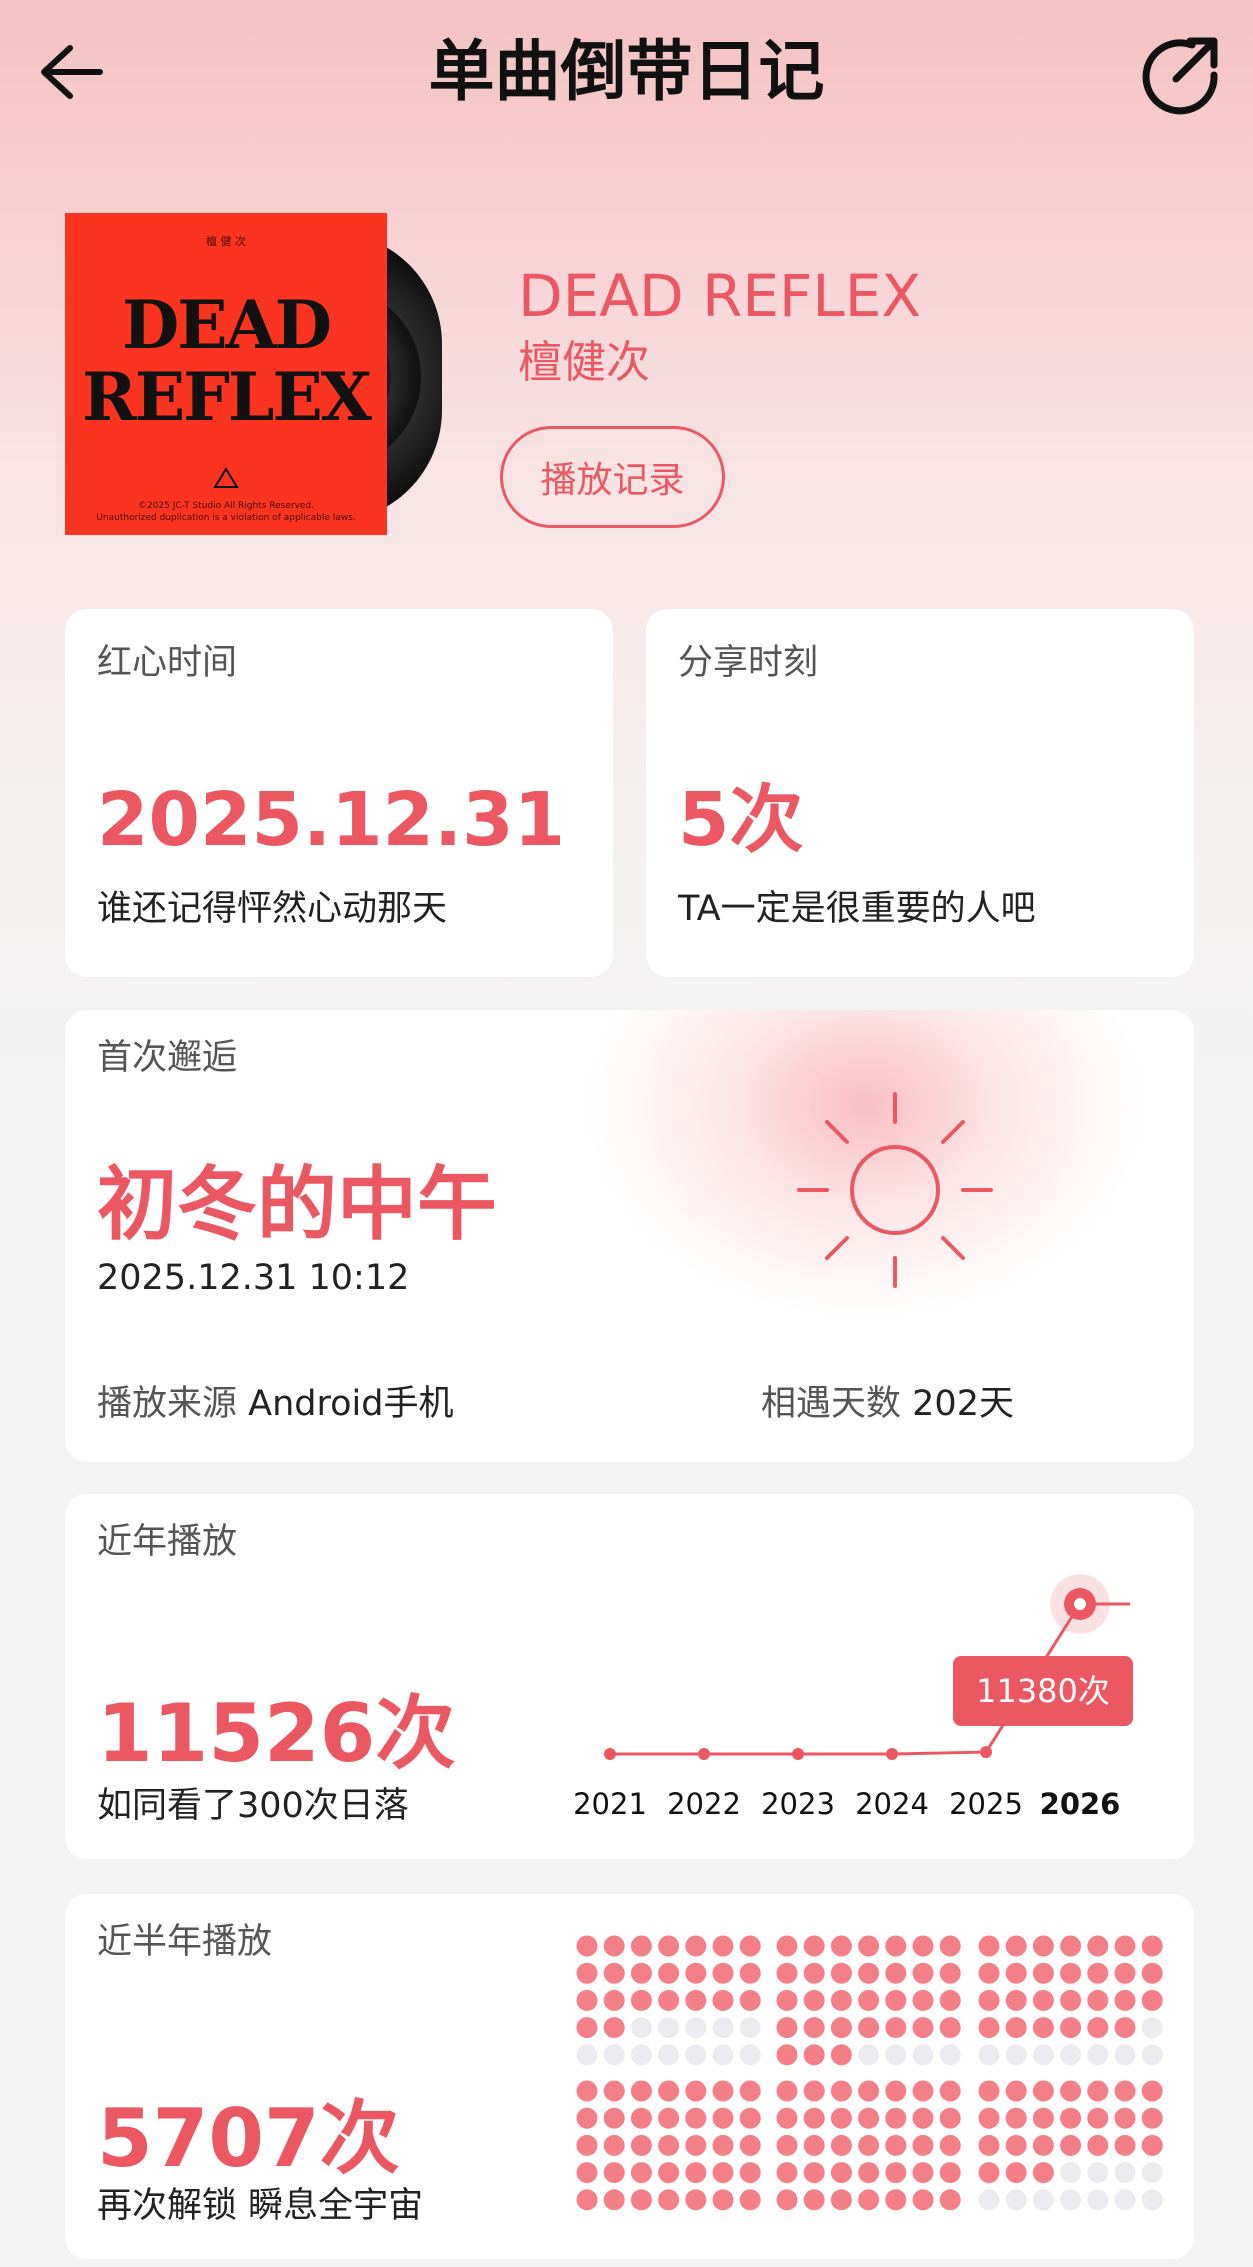 The height and width of the screenshot is (2267, 1253). What do you see at coordinates (892, 1804) in the screenshot?
I see `x-tick-label: 2024` at bounding box center [892, 1804].